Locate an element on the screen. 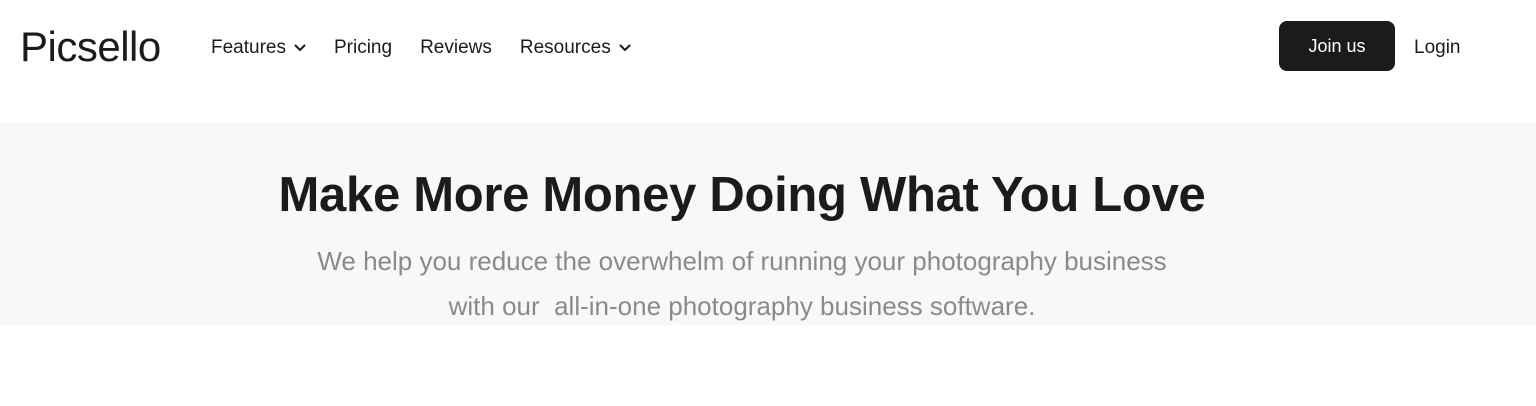  nav-item-pricing: Pricing is located at coordinates (363, 48).